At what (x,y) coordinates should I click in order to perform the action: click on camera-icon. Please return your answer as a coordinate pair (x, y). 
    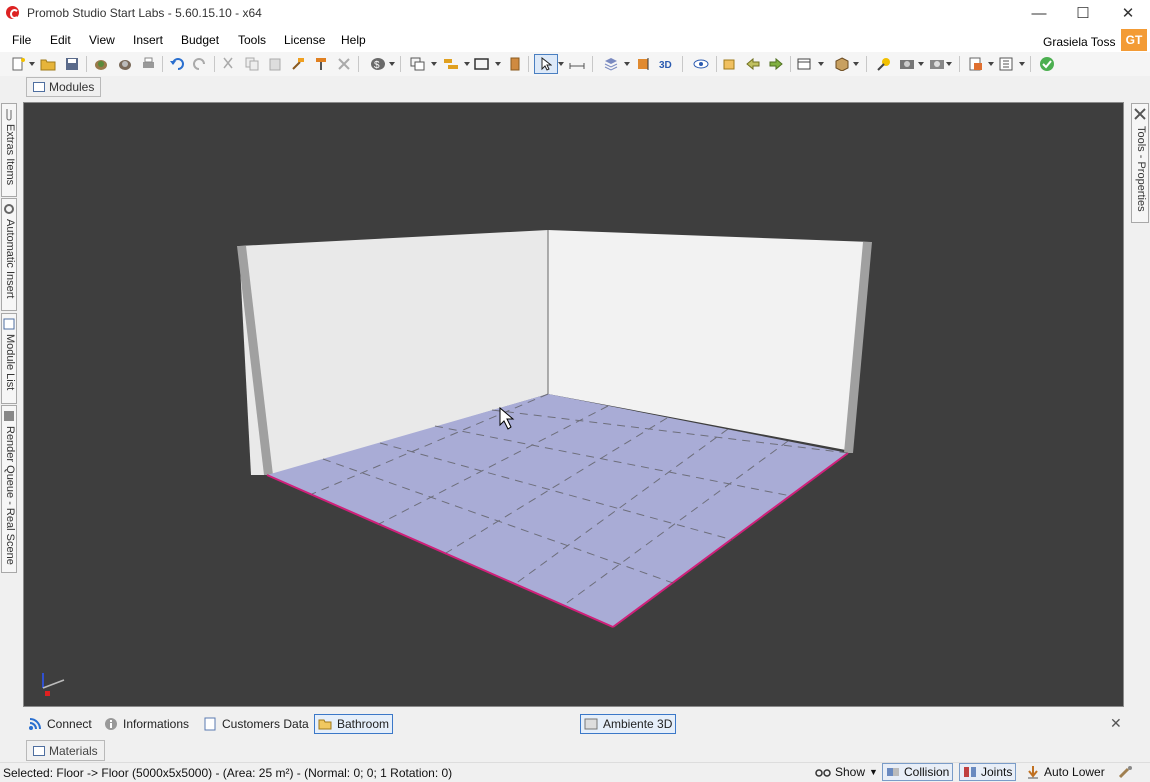
    Looking at the image, I should click on (907, 64).